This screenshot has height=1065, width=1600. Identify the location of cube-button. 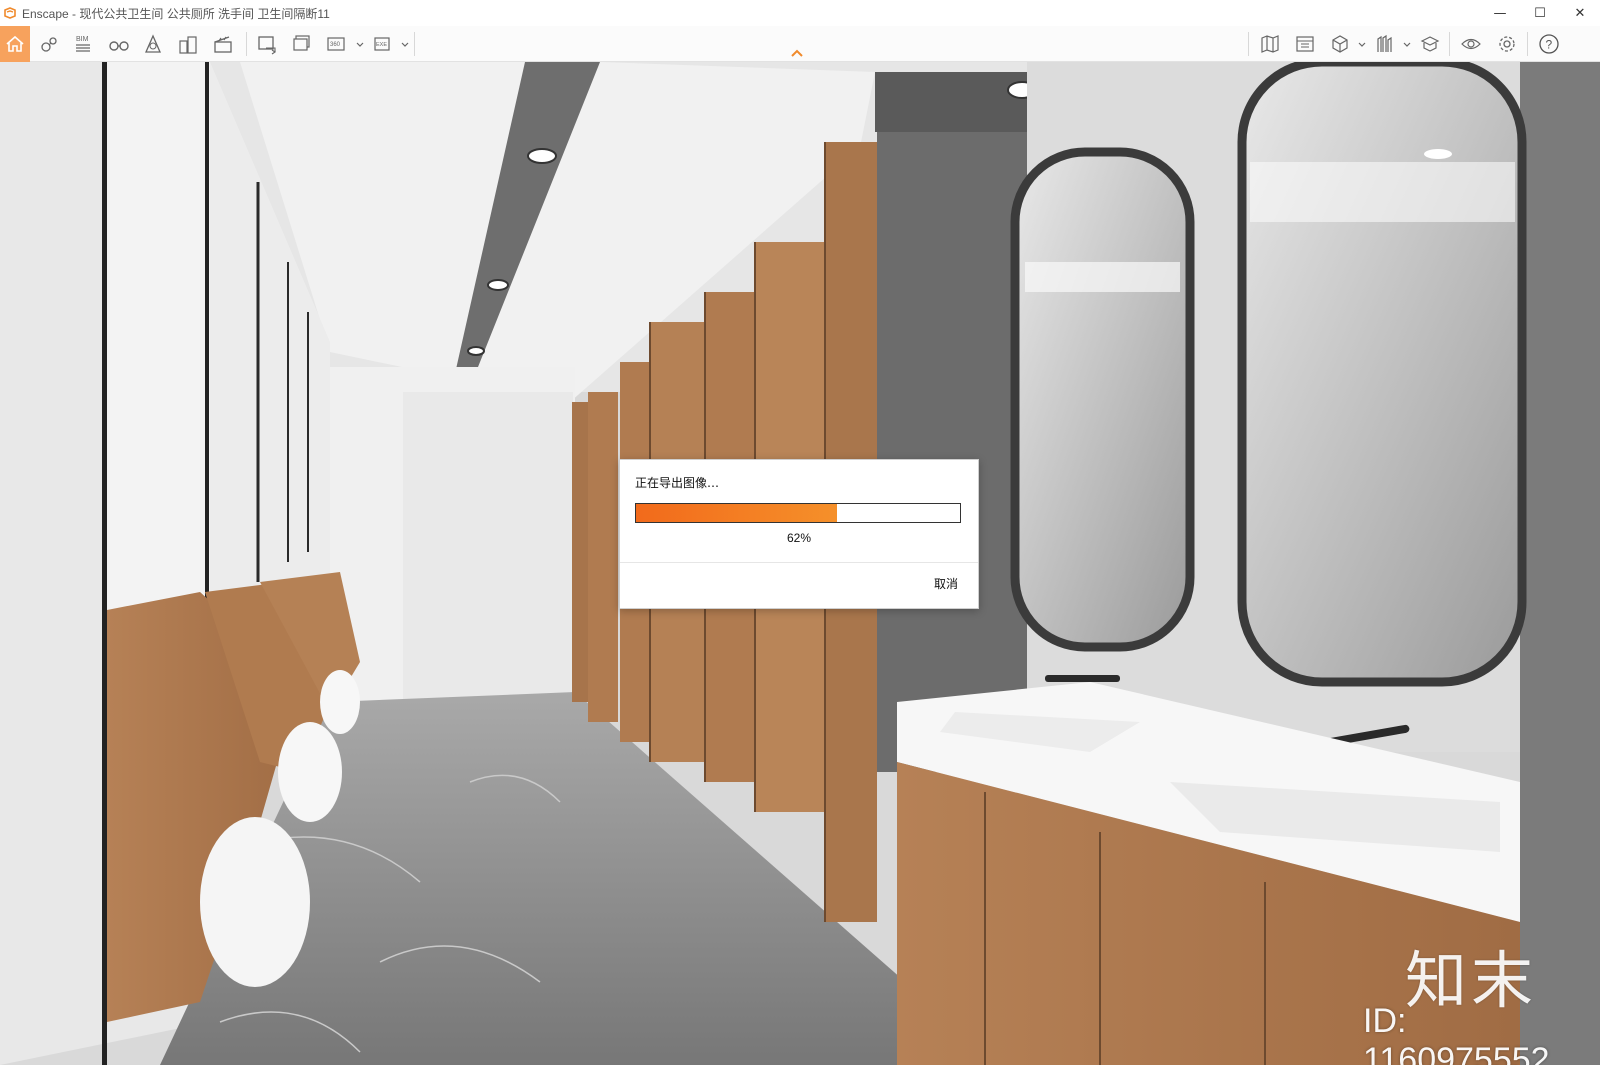
(1340, 44).